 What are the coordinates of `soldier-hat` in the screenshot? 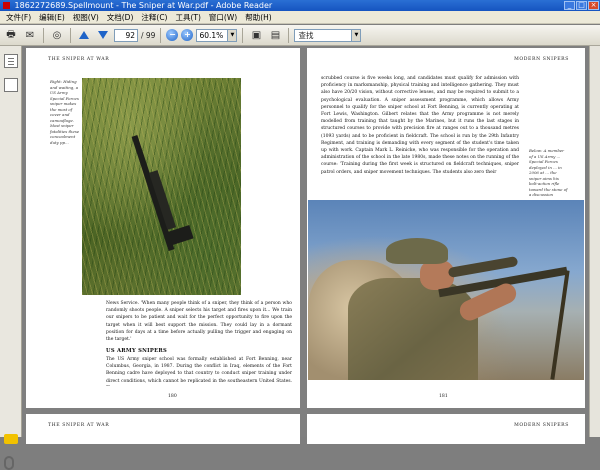 It's located at (417, 251).